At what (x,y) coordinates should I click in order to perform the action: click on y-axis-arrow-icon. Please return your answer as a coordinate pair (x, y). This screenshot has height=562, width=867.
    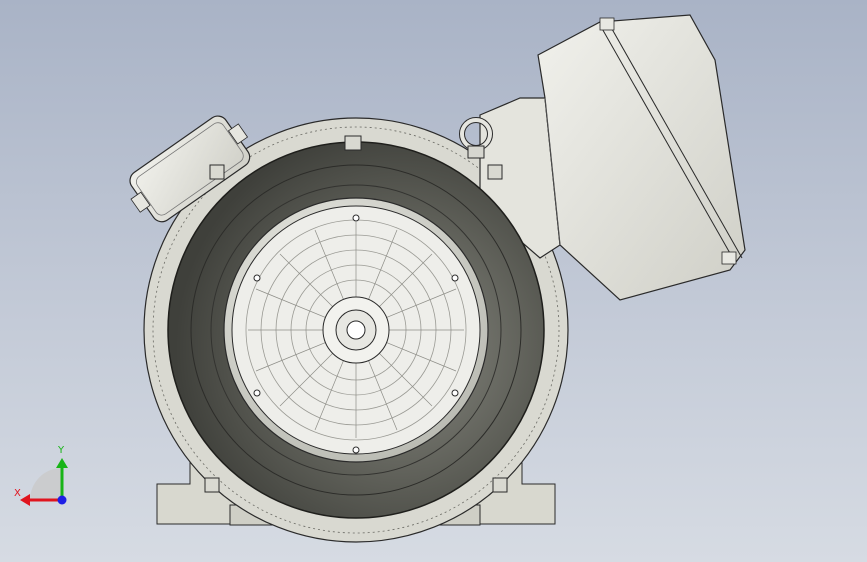
    Looking at the image, I should click on (62, 463).